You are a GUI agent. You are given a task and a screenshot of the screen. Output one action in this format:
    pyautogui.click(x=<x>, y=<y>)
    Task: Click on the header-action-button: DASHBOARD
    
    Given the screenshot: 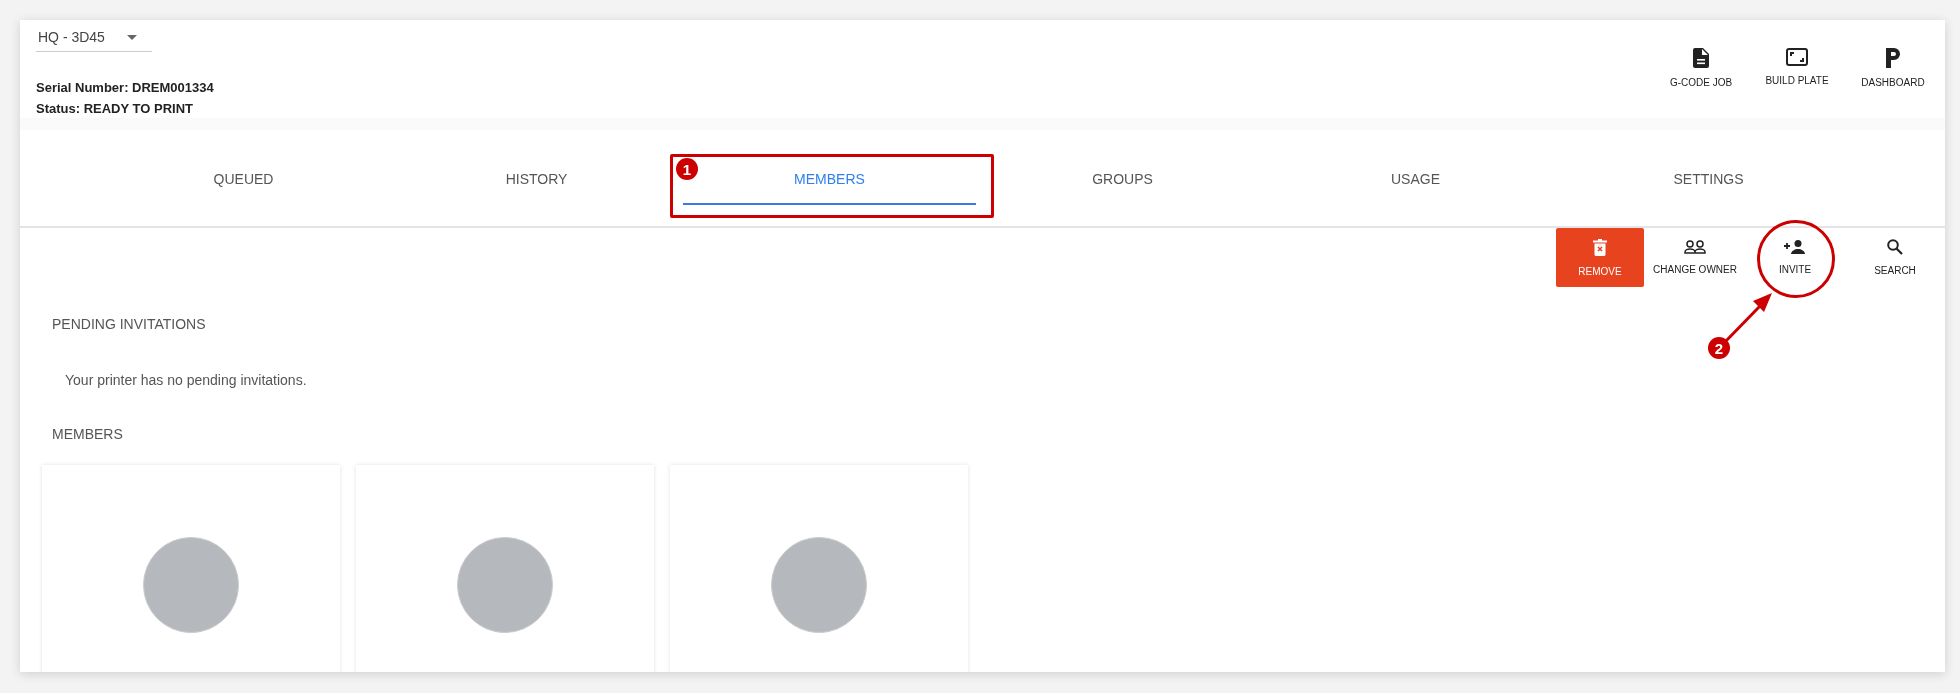 What is the action you would take?
    pyautogui.click(x=1893, y=83)
    